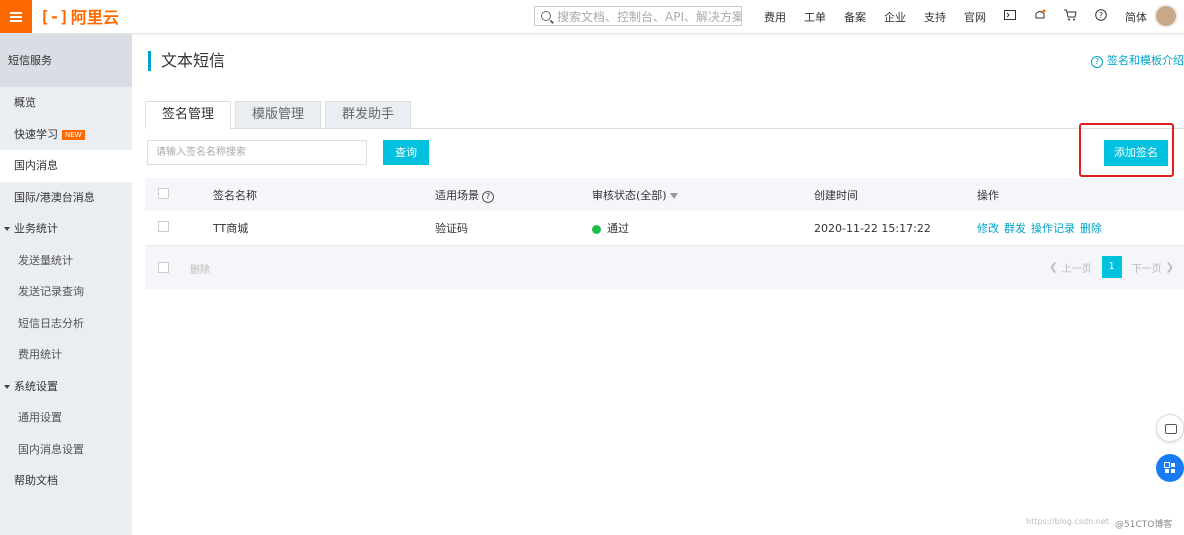  Describe the element at coordinates (457, 195) in the screenshot. I see `header-scene-label: 适用场景` at that location.